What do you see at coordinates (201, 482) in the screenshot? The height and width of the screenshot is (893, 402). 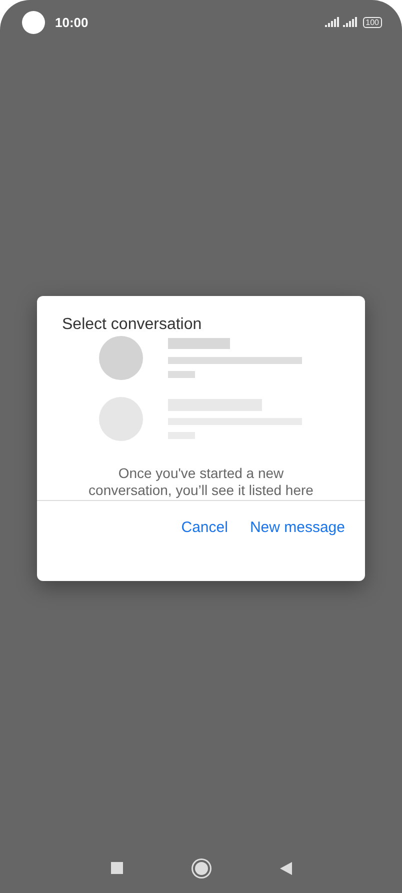 I see `empty-state-message: Once you've started a new conversation, you’ll see it listed here` at bounding box center [201, 482].